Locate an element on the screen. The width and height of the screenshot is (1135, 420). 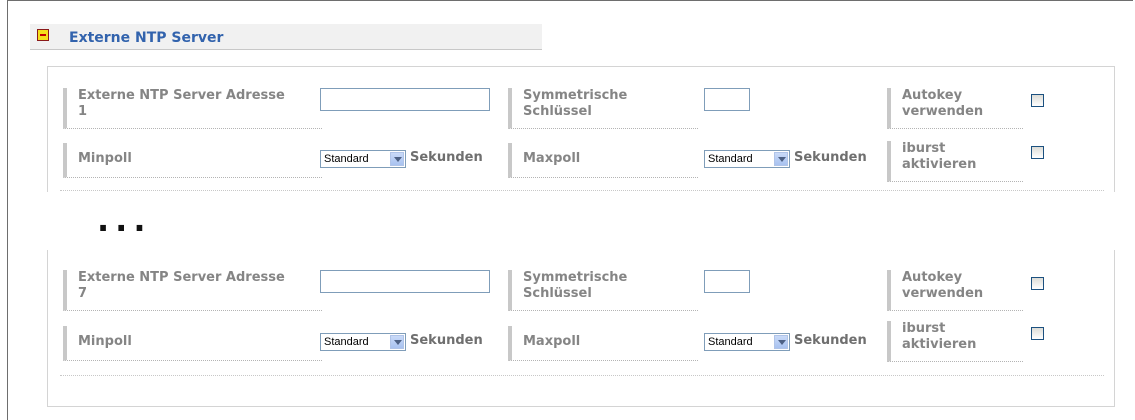
address-label-7-line2: 7 is located at coordinates (83, 293).